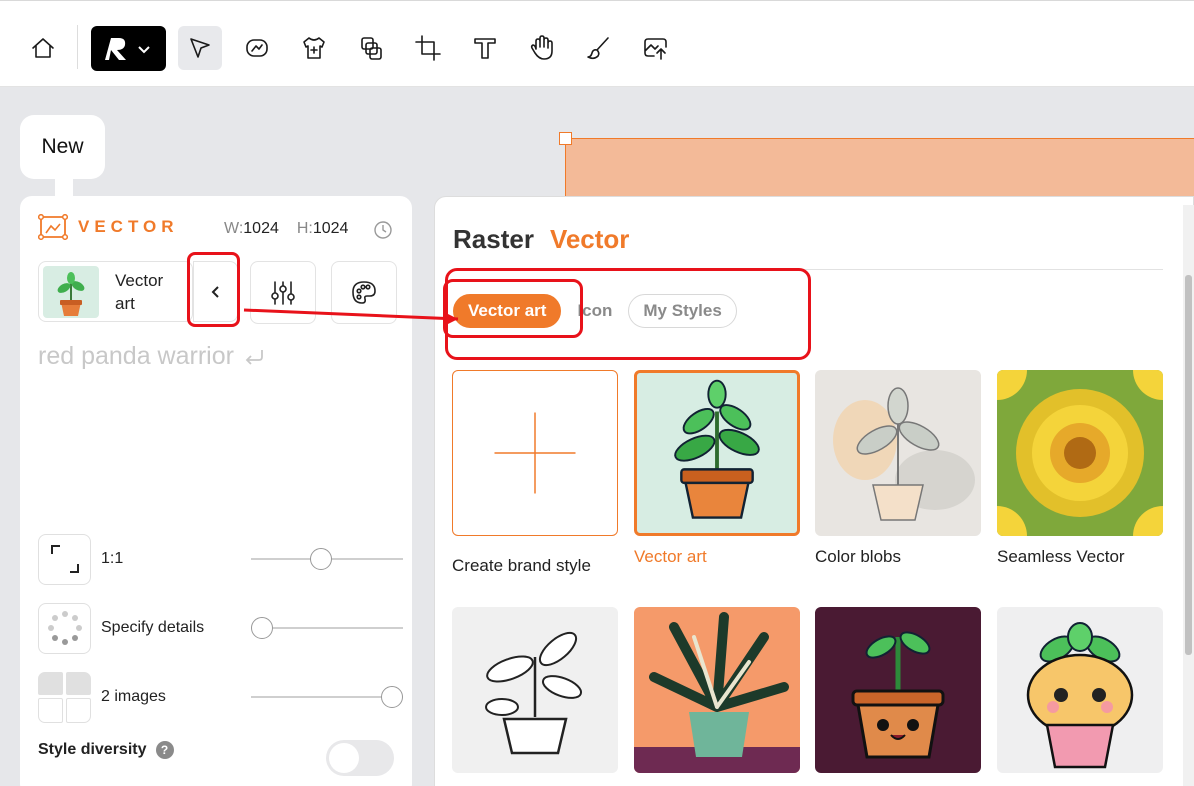 The width and height of the screenshot is (1194, 786). Describe the element at coordinates (717, 690) in the screenshot. I see `tropical-plant-tile` at that location.